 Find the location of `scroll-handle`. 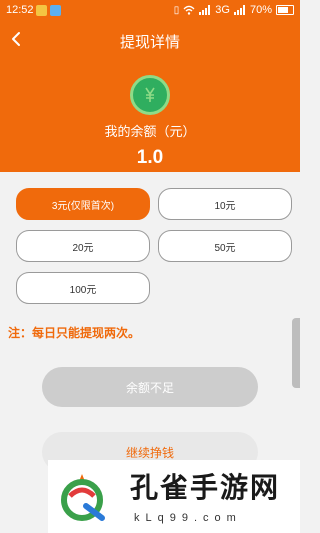

scroll-handle is located at coordinates (296, 353).